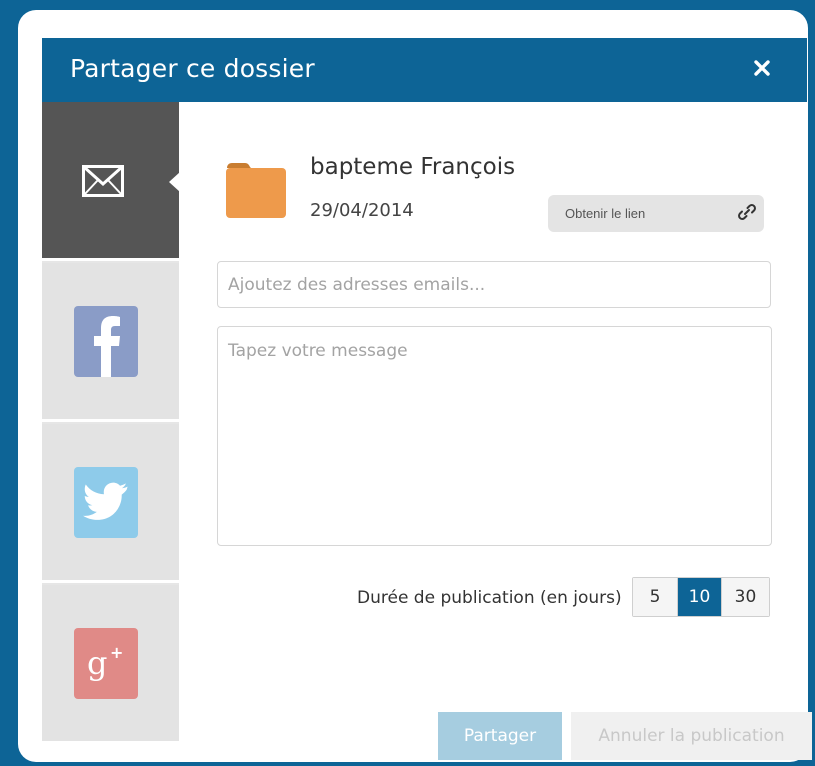 The image size is (815, 766). What do you see at coordinates (103, 181) in the screenshot?
I see `envelope-icon` at bounding box center [103, 181].